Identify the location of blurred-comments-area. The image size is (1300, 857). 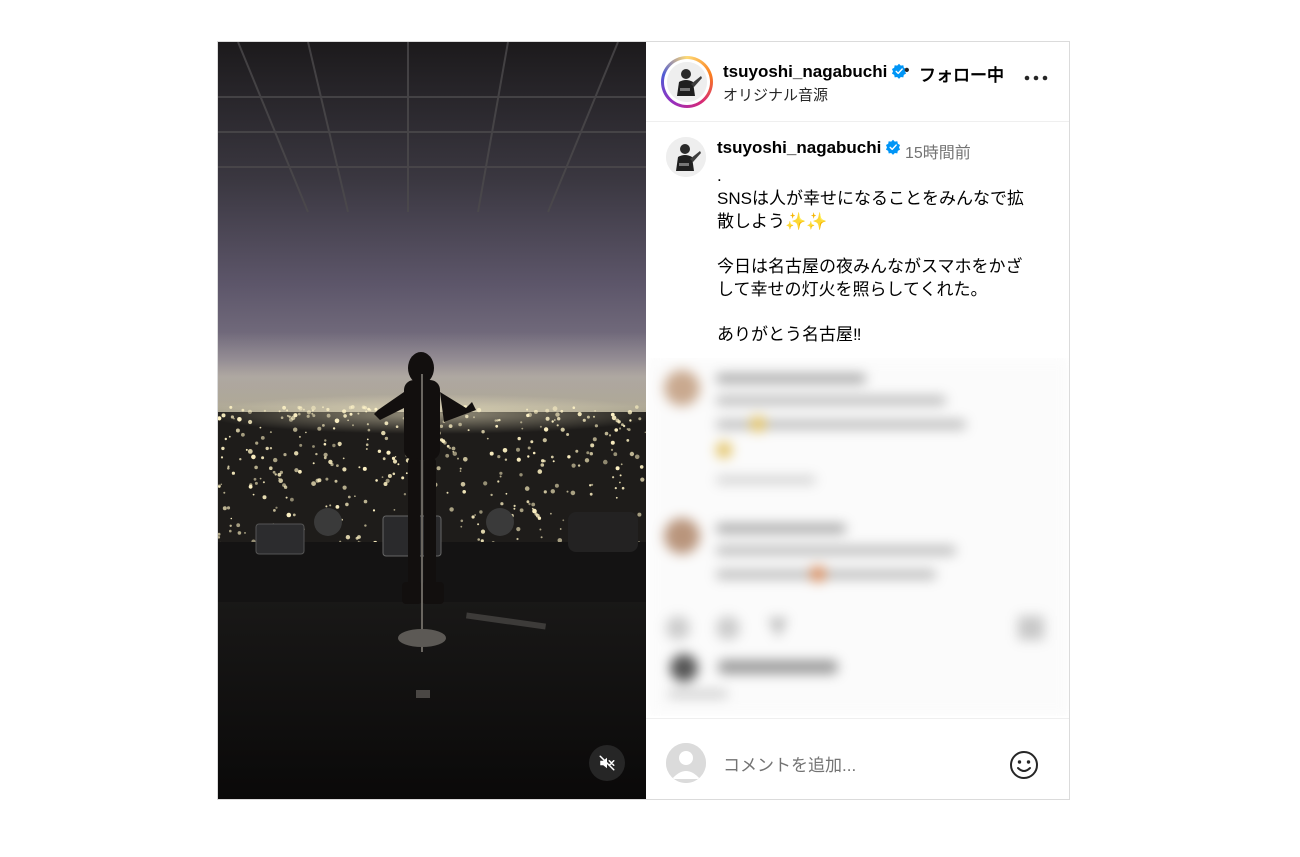
(858, 537).